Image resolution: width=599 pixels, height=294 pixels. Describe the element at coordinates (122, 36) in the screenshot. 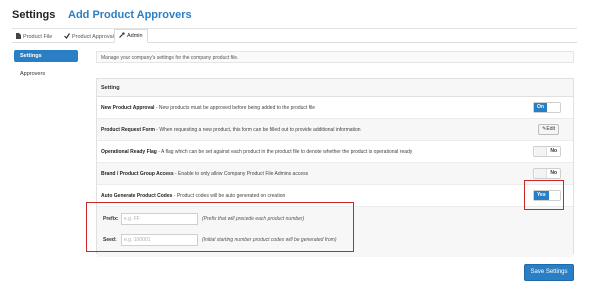

I see `wrench-icon` at that location.